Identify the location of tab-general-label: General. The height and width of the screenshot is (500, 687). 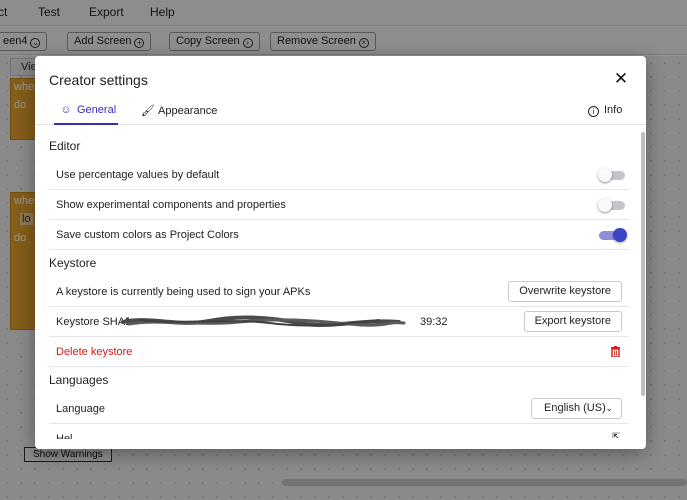
(97, 110).